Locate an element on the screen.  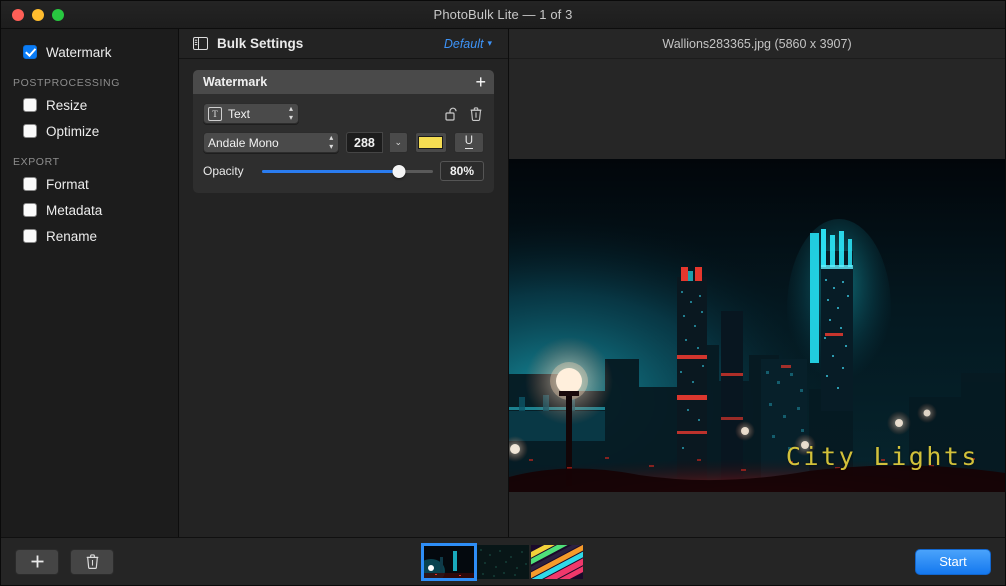
add-watermark-button: + is located at coordinates (480, 82).